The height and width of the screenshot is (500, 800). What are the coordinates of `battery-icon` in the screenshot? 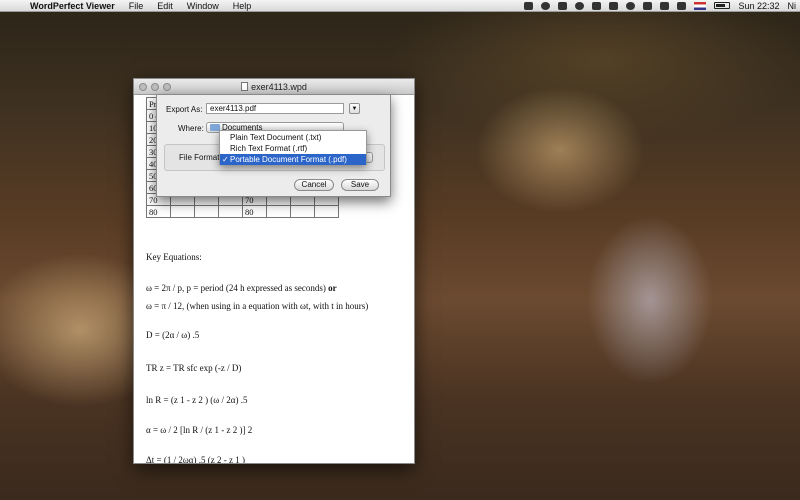 It's located at (722, 5).